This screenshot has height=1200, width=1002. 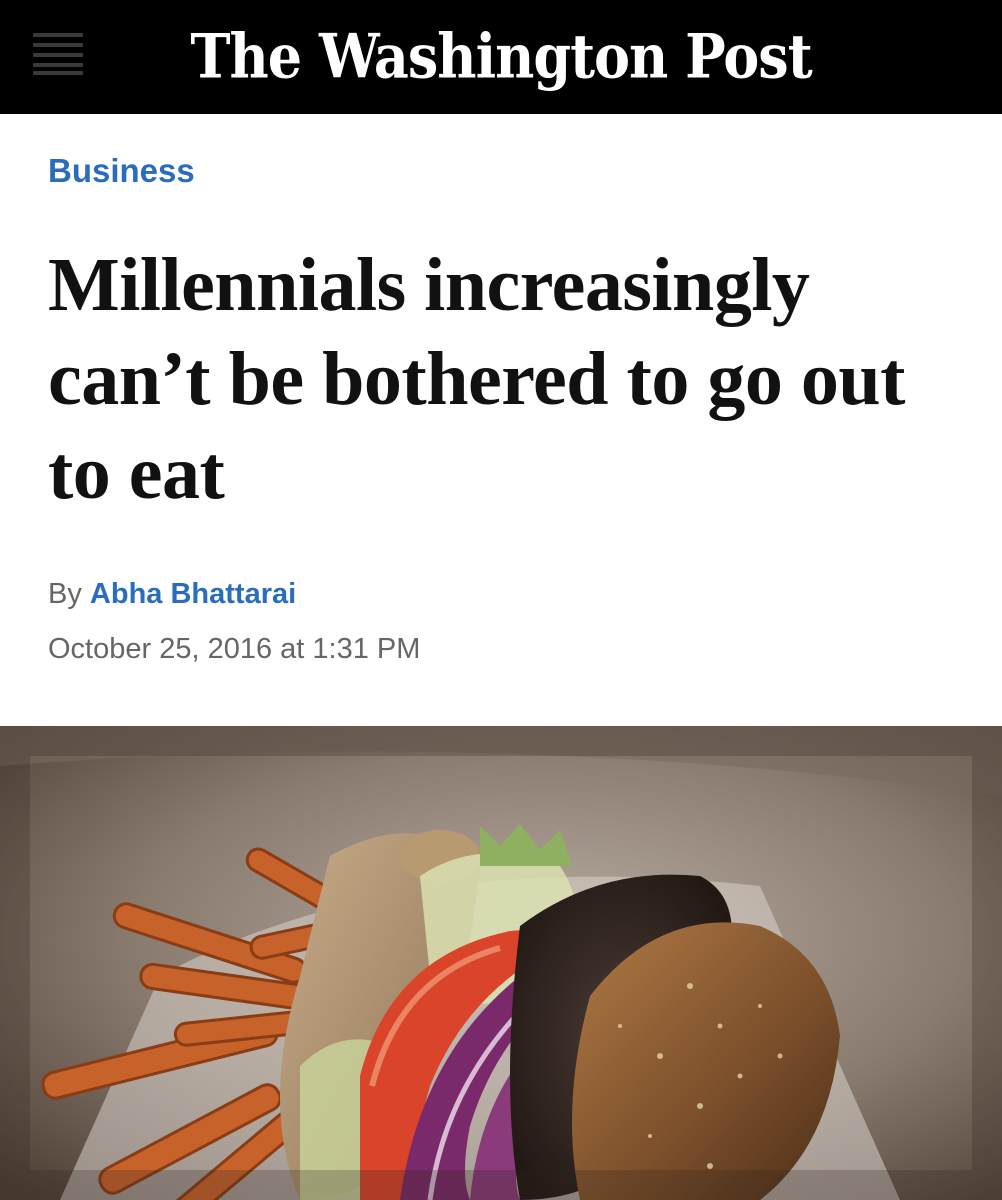 I want to click on section-label: Business, so click(x=121, y=171).